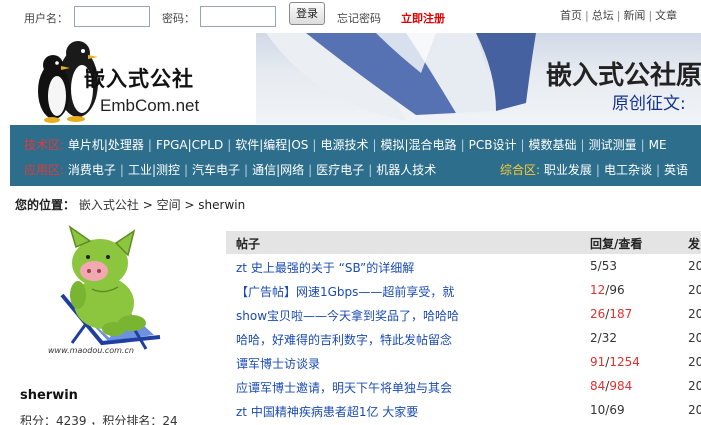 The image size is (701, 425). Describe the element at coordinates (594, 338) in the screenshot. I see `reply-count: 2` at that location.